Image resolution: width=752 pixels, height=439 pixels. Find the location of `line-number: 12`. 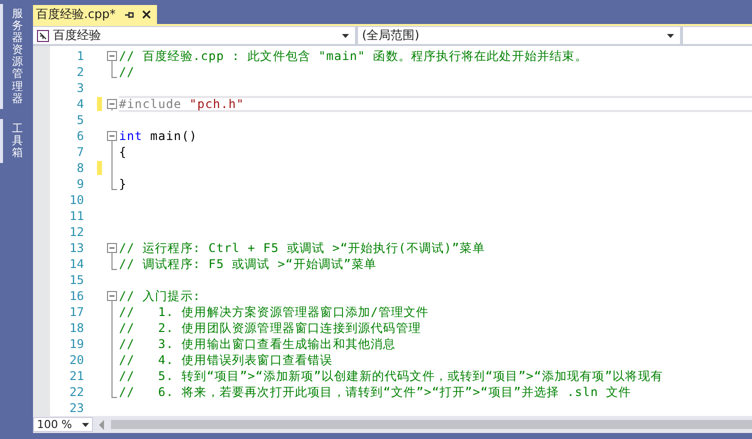

line-number: 12 is located at coordinates (76, 232).